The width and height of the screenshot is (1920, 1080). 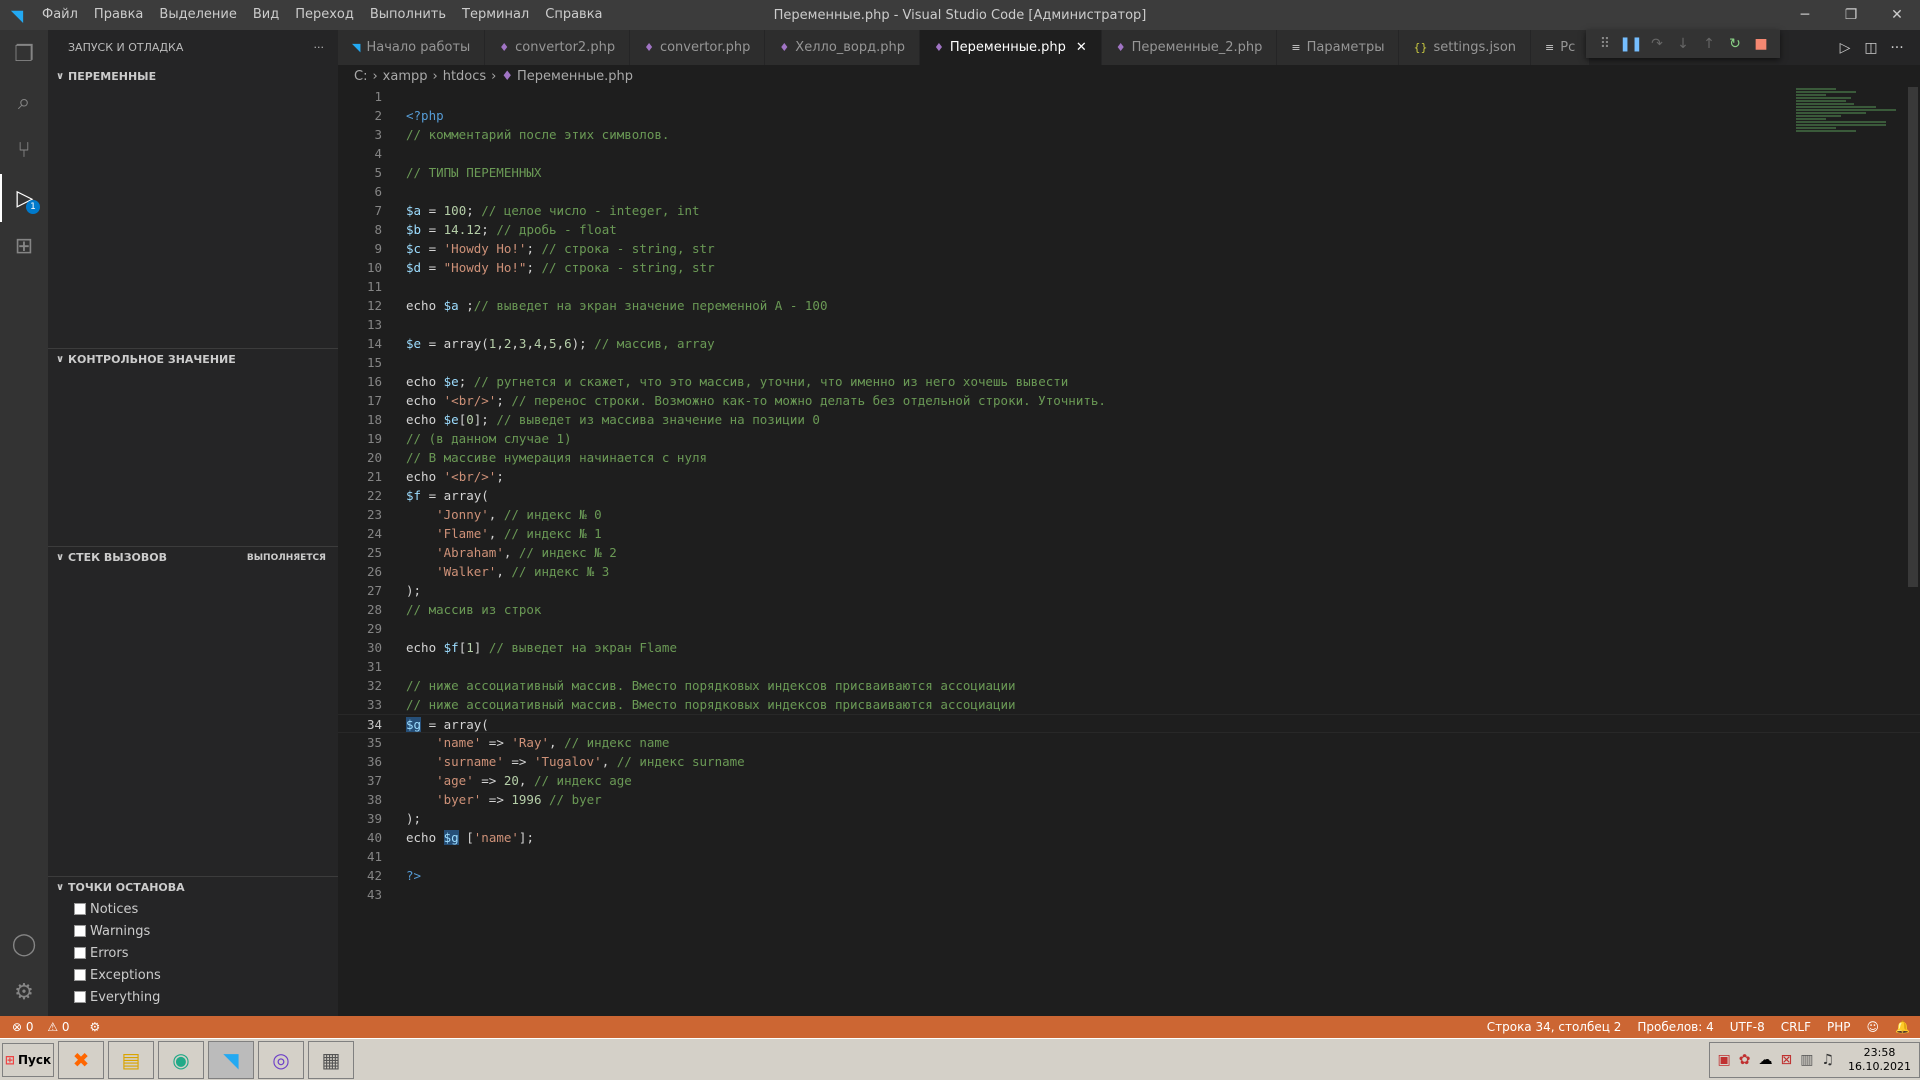 I want to click on tab-6: ≡ Параметры, so click(x=1338, y=47).